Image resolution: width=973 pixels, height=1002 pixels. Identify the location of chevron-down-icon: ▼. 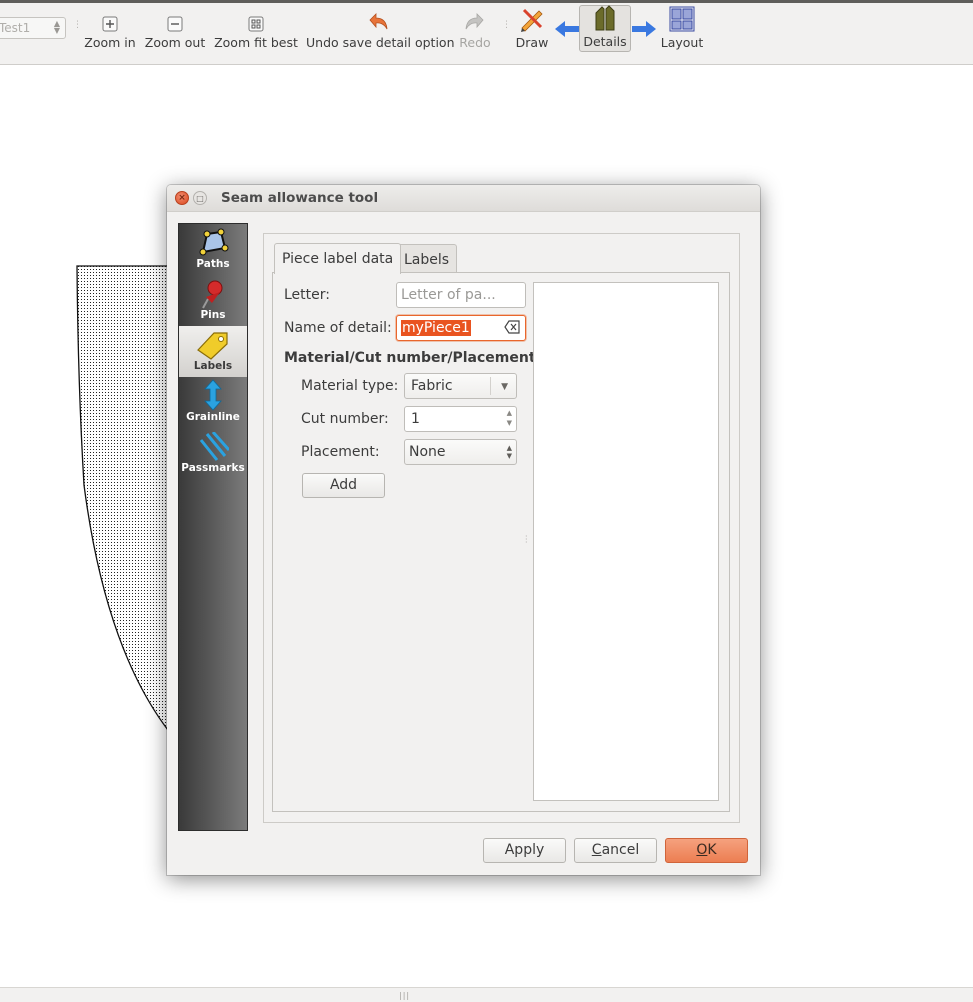
(504, 387).